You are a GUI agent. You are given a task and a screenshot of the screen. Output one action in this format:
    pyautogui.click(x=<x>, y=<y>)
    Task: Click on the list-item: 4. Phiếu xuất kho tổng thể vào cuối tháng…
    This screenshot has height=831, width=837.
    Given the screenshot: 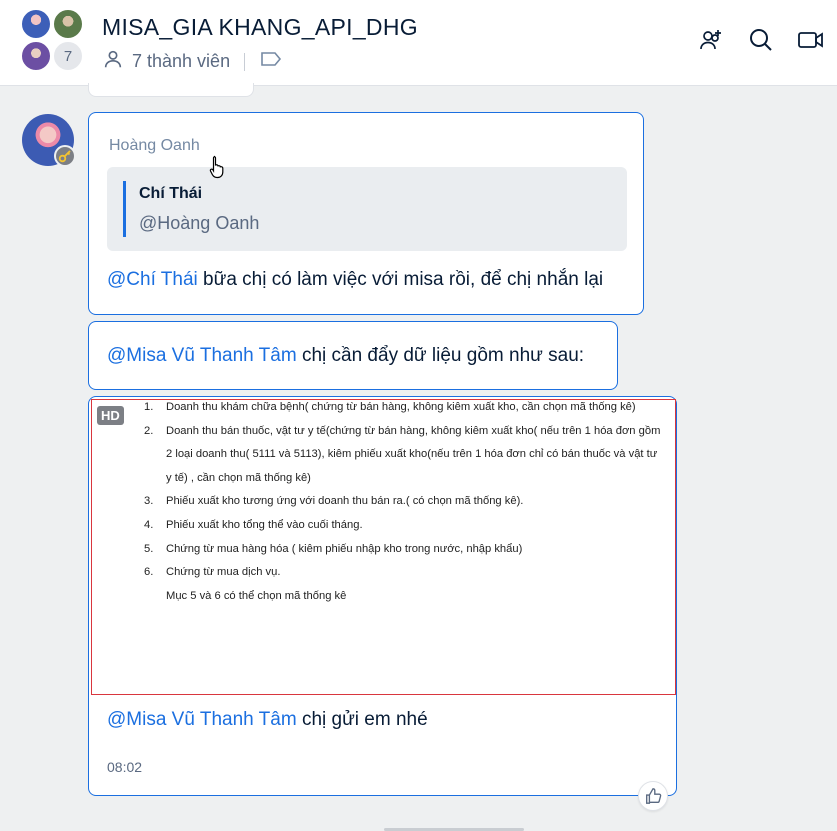 What is the action you would take?
    pyautogui.click(x=404, y=526)
    